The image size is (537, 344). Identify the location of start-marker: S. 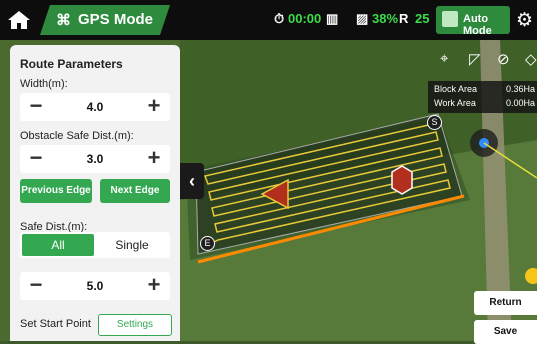
(434, 122).